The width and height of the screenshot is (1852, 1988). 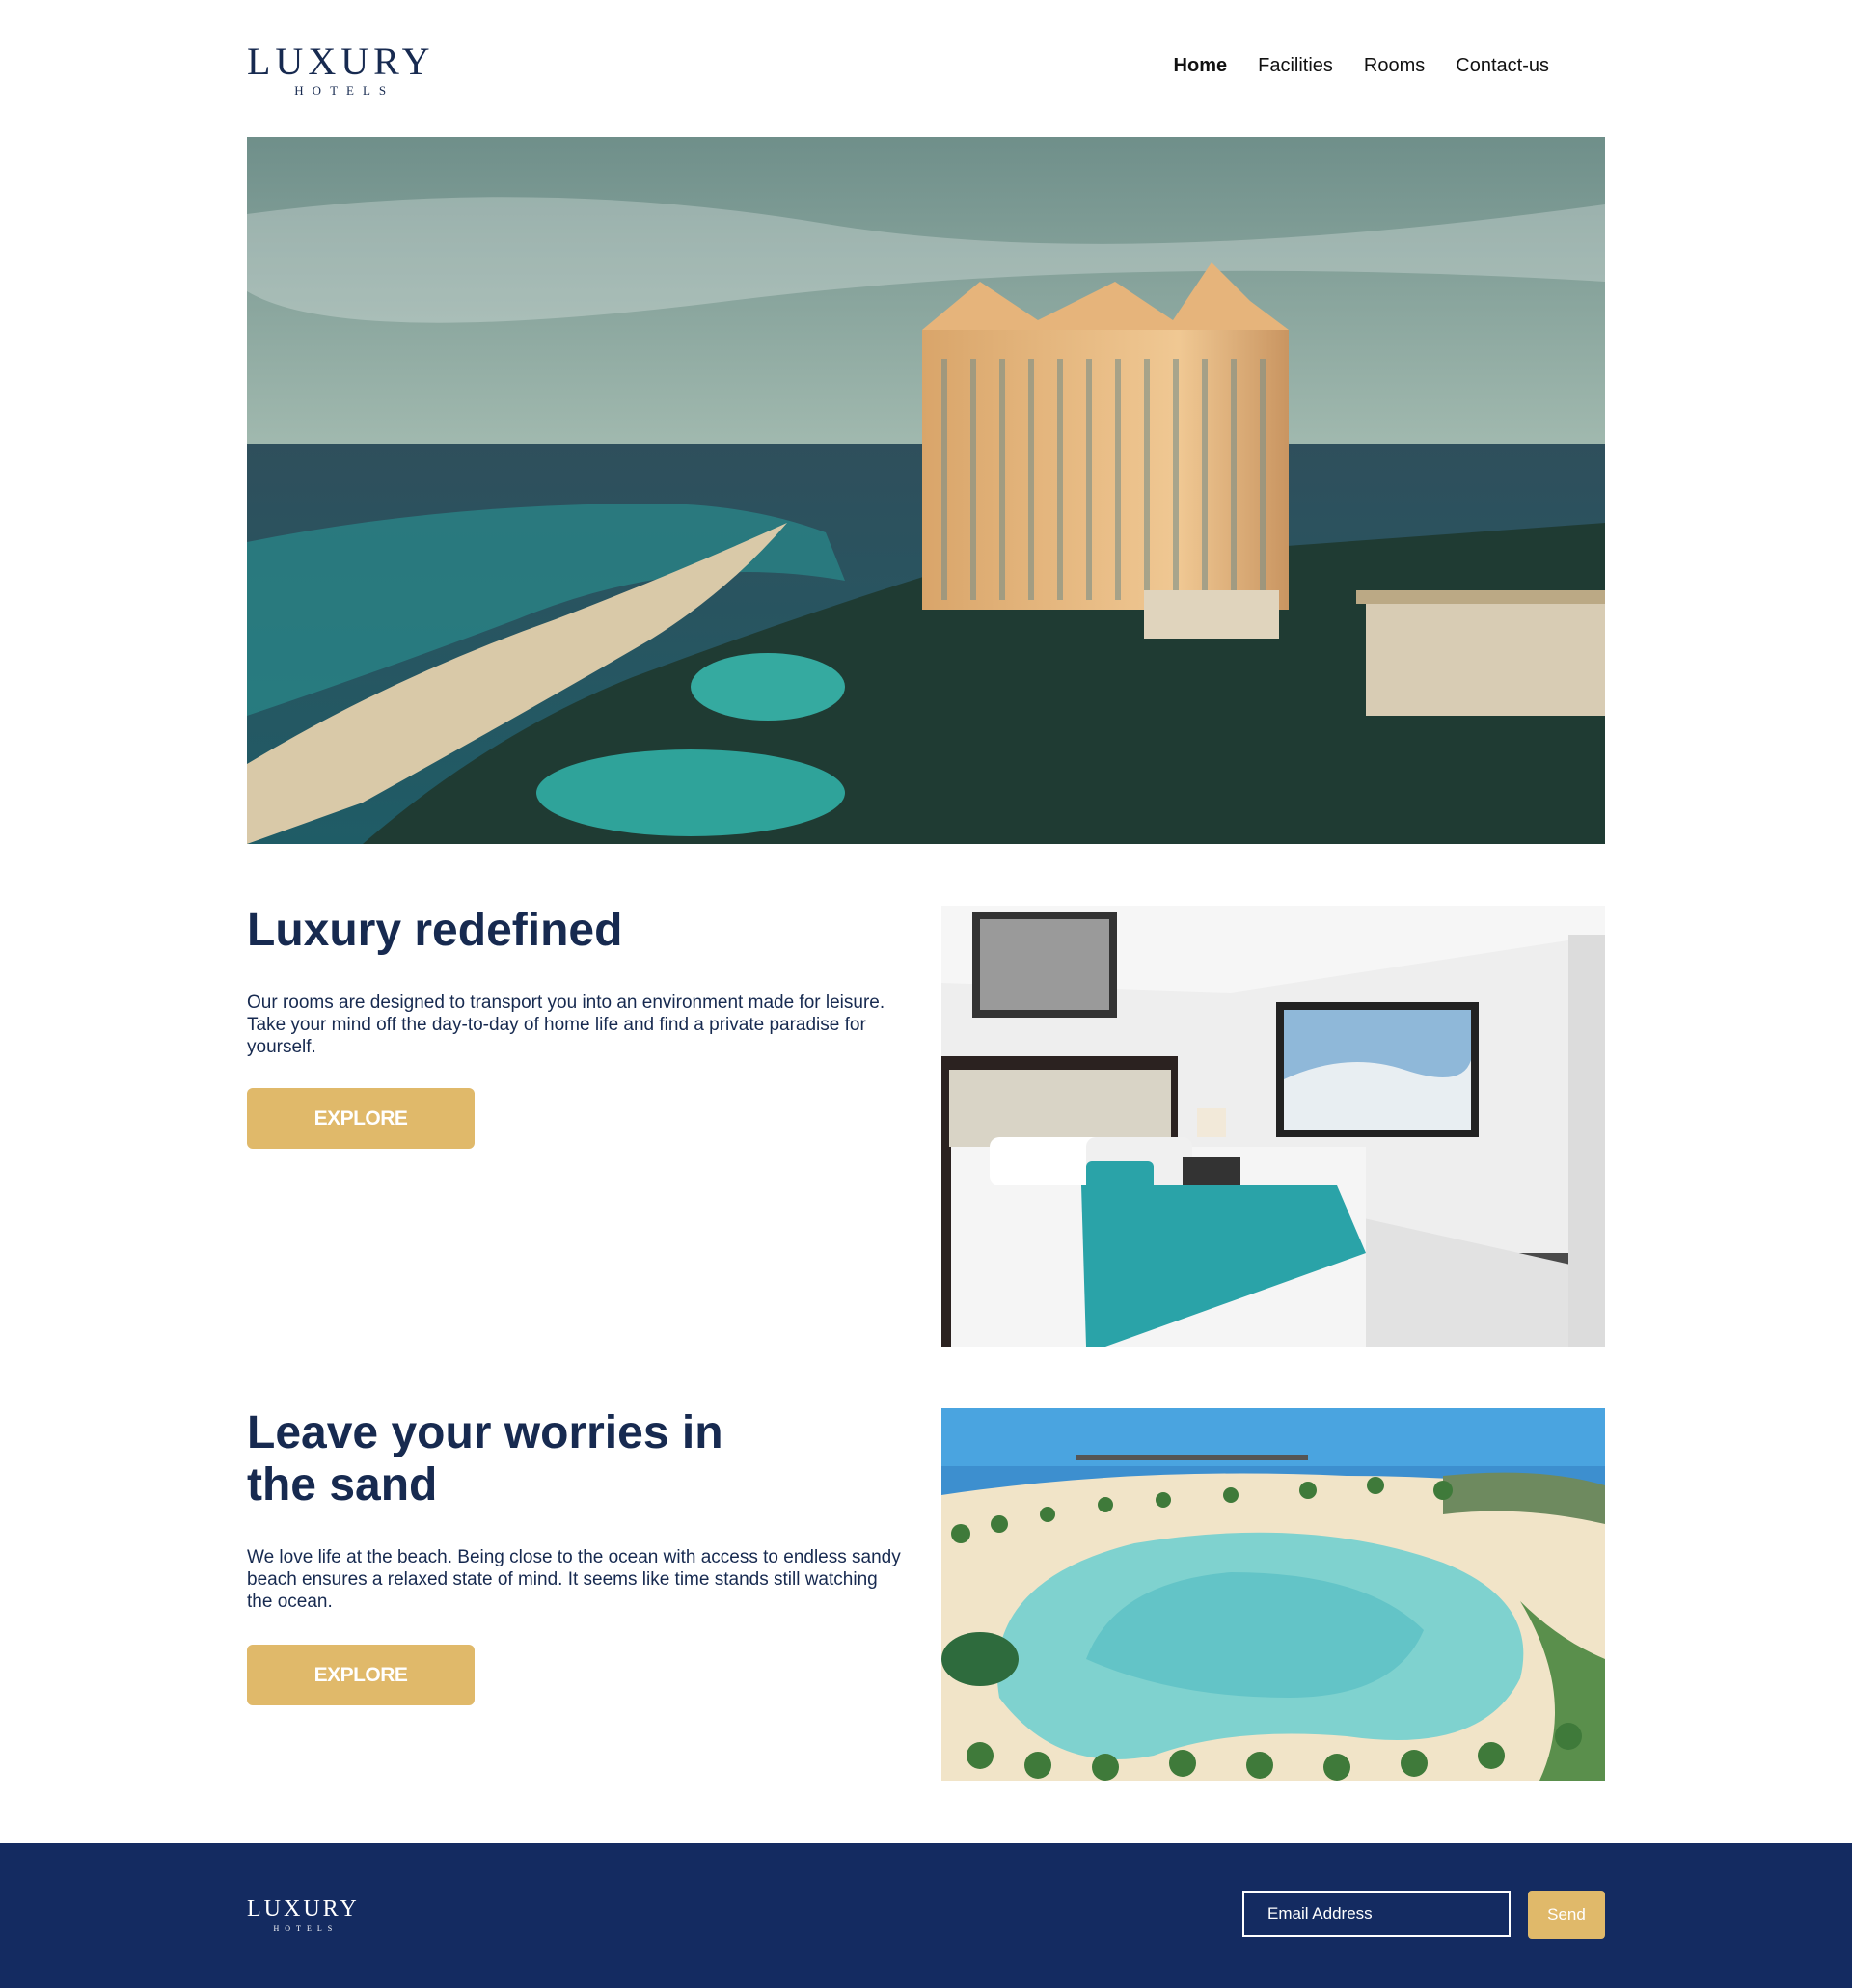 I want to click on nav-home: Home, so click(x=1201, y=66).